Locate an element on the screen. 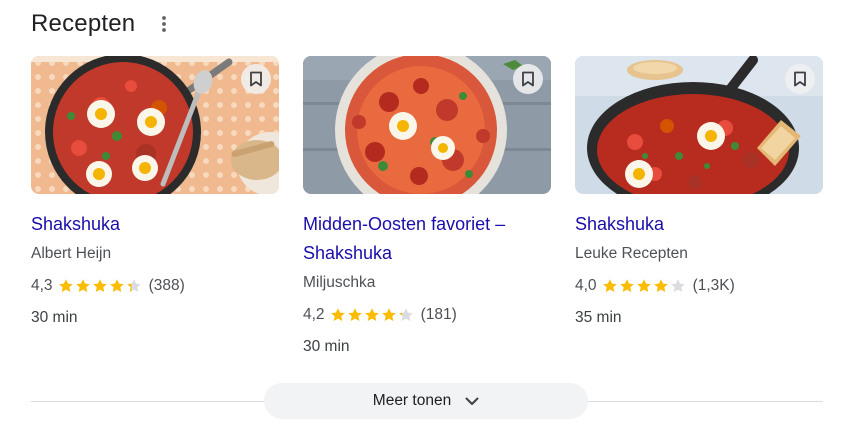 The width and height of the screenshot is (846, 441). review-count: (1,3K) is located at coordinates (713, 285).